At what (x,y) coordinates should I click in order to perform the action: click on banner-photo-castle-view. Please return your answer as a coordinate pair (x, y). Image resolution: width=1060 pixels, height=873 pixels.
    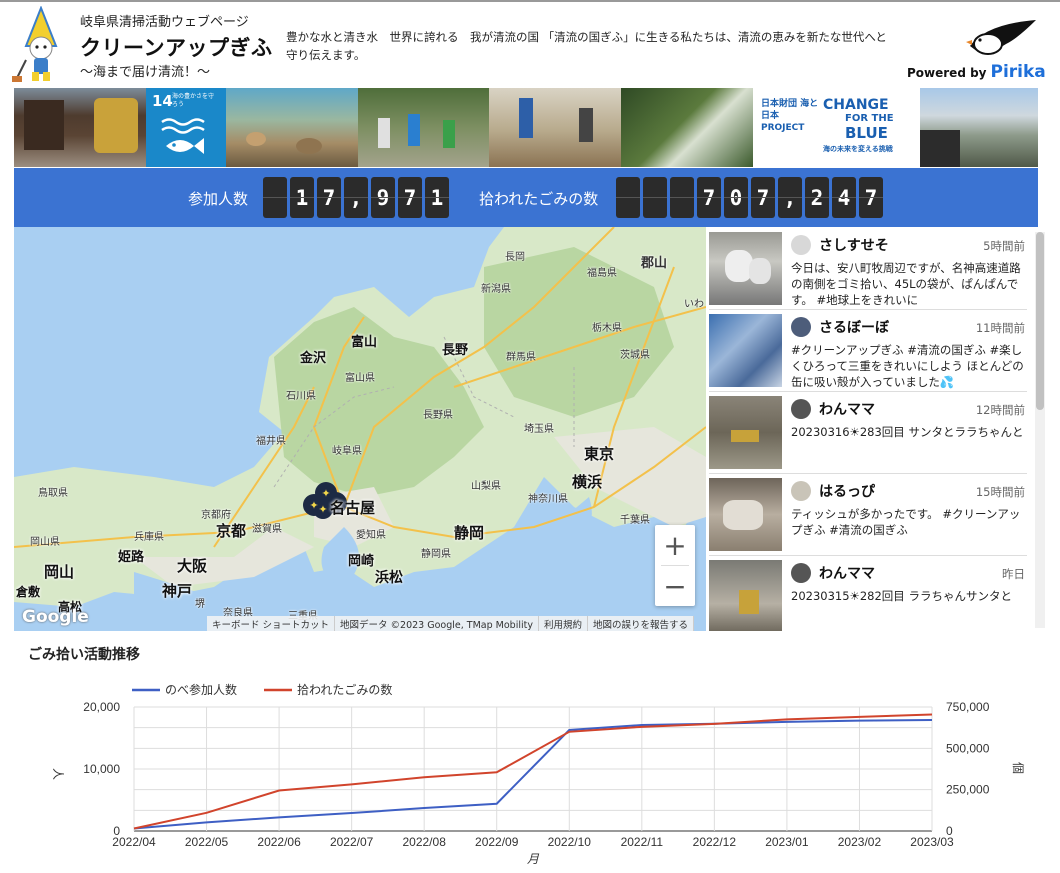
    Looking at the image, I should click on (979, 127).